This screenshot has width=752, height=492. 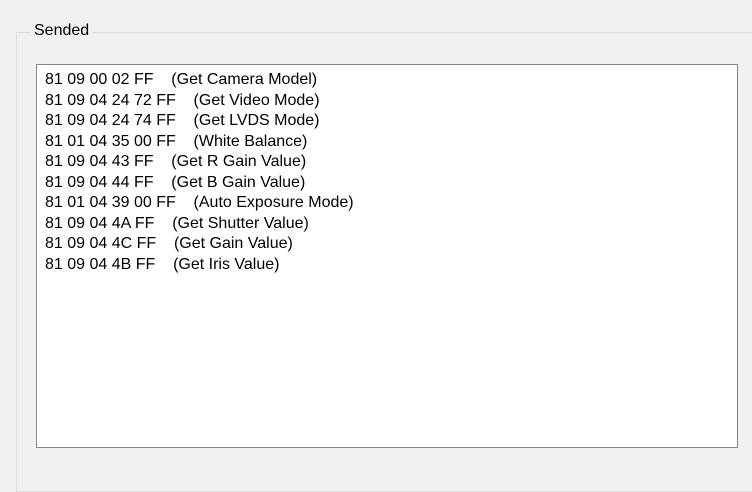 I want to click on groupbox-title: Sended, so click(x=62, y=31).